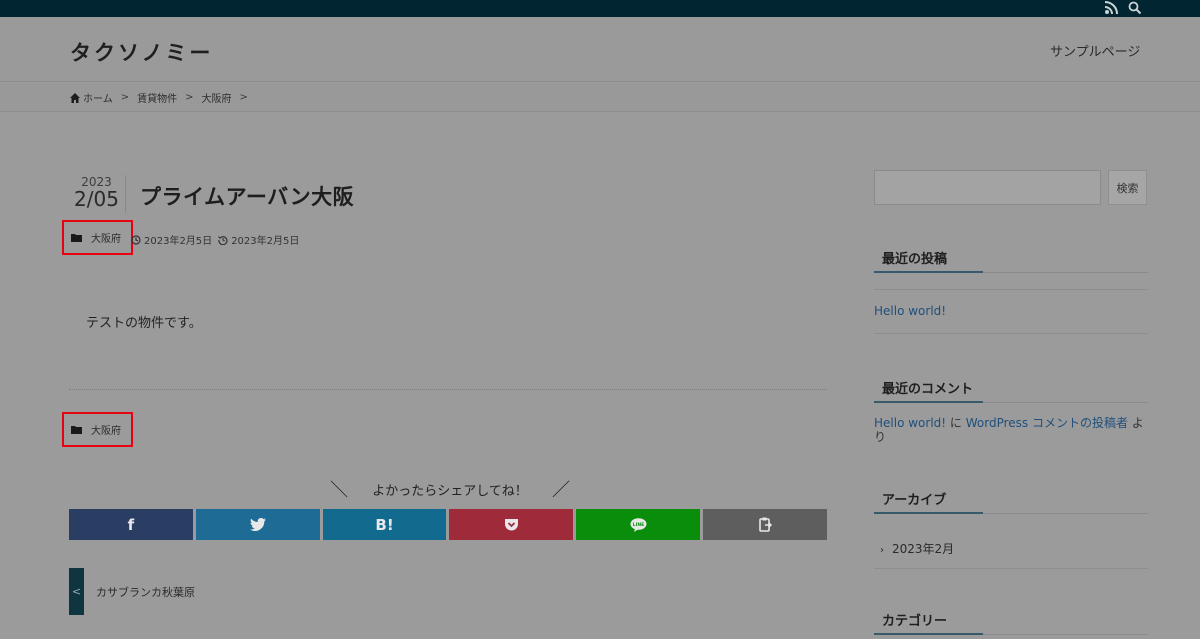 The width and height of the screenshot is (1200, 639). What do you see at coordinates (448, 524) in the screenshot?
I see `share-buttons: f B! LINE` at bounding box center [448, 524].